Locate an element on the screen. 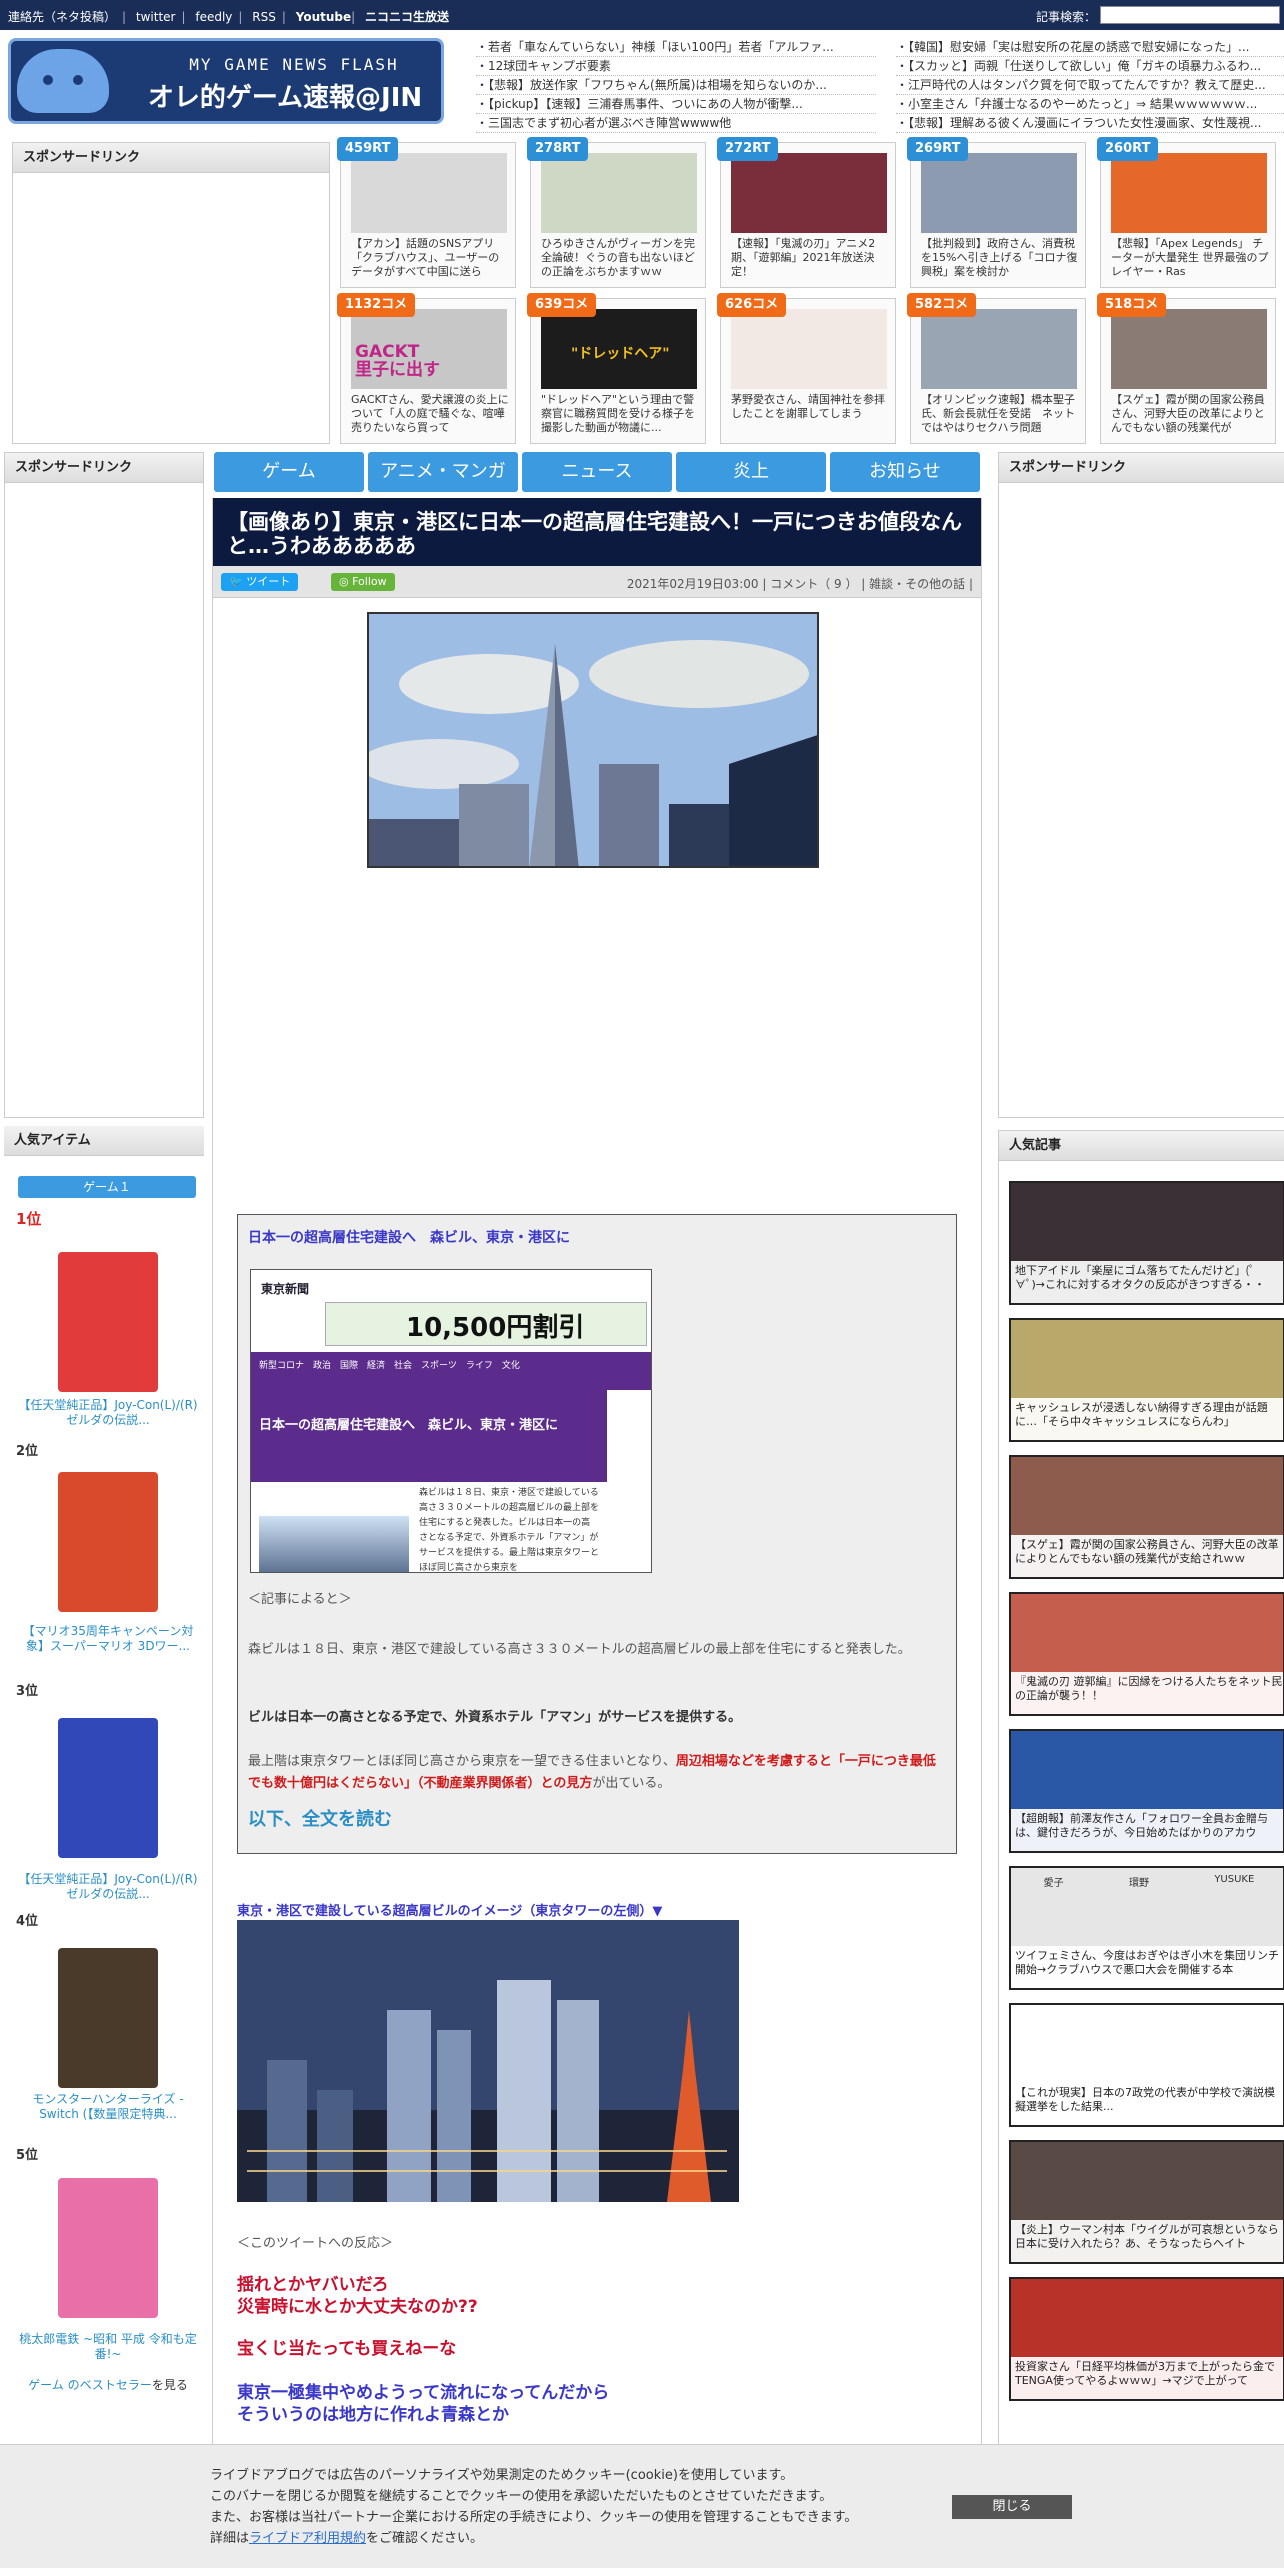 The height and width of the screenshot is (2568, 1284). tweet-button: 🐦 ツイート is located at coordinates (260, 582).